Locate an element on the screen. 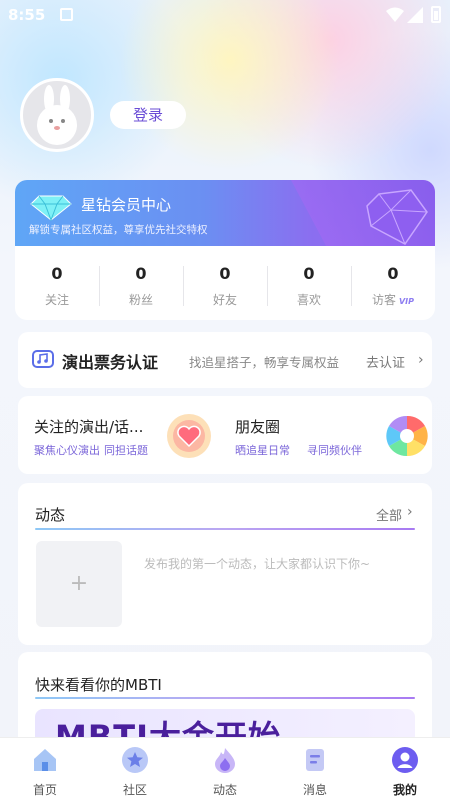  feature-row: 关注的演出/话... 聚焦心仪演出 同担话题 朋友圈 晒追星日常 寻同频伙伴 is located at coordinates (225, 435).